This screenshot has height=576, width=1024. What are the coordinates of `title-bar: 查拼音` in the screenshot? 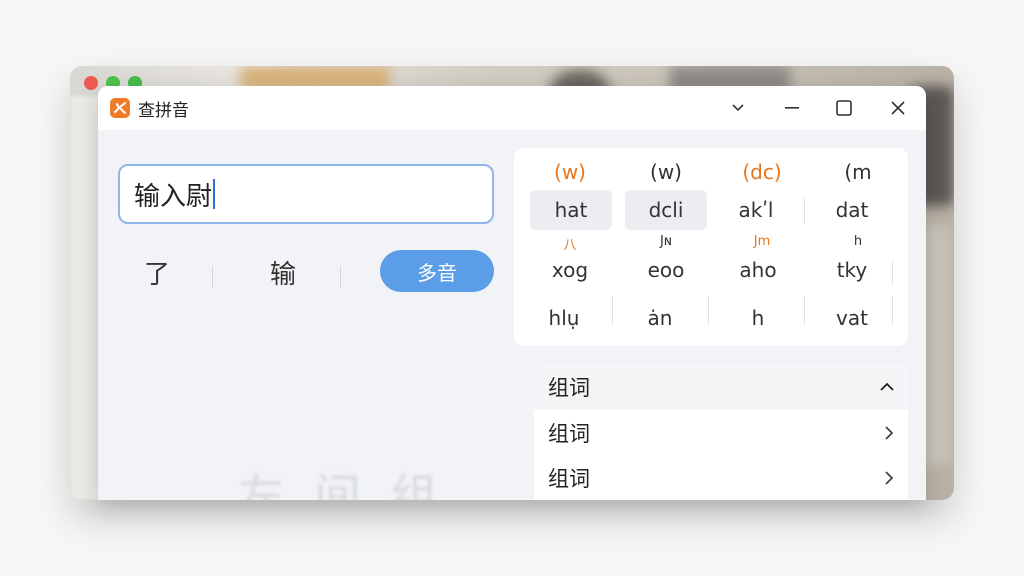 It's located at (512, 108).